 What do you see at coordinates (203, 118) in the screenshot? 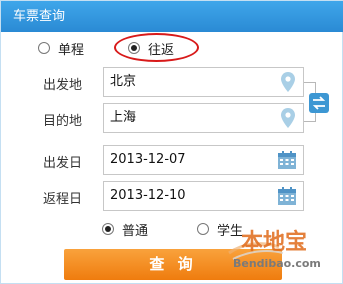
I see `to-field: 上海` at bounding box center [203, 118].